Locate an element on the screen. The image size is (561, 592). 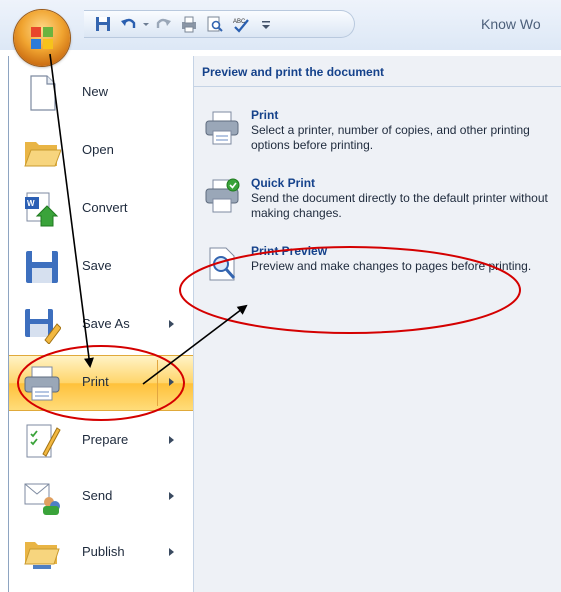
menu-item-save: Save is located at coordinates (101, 267).